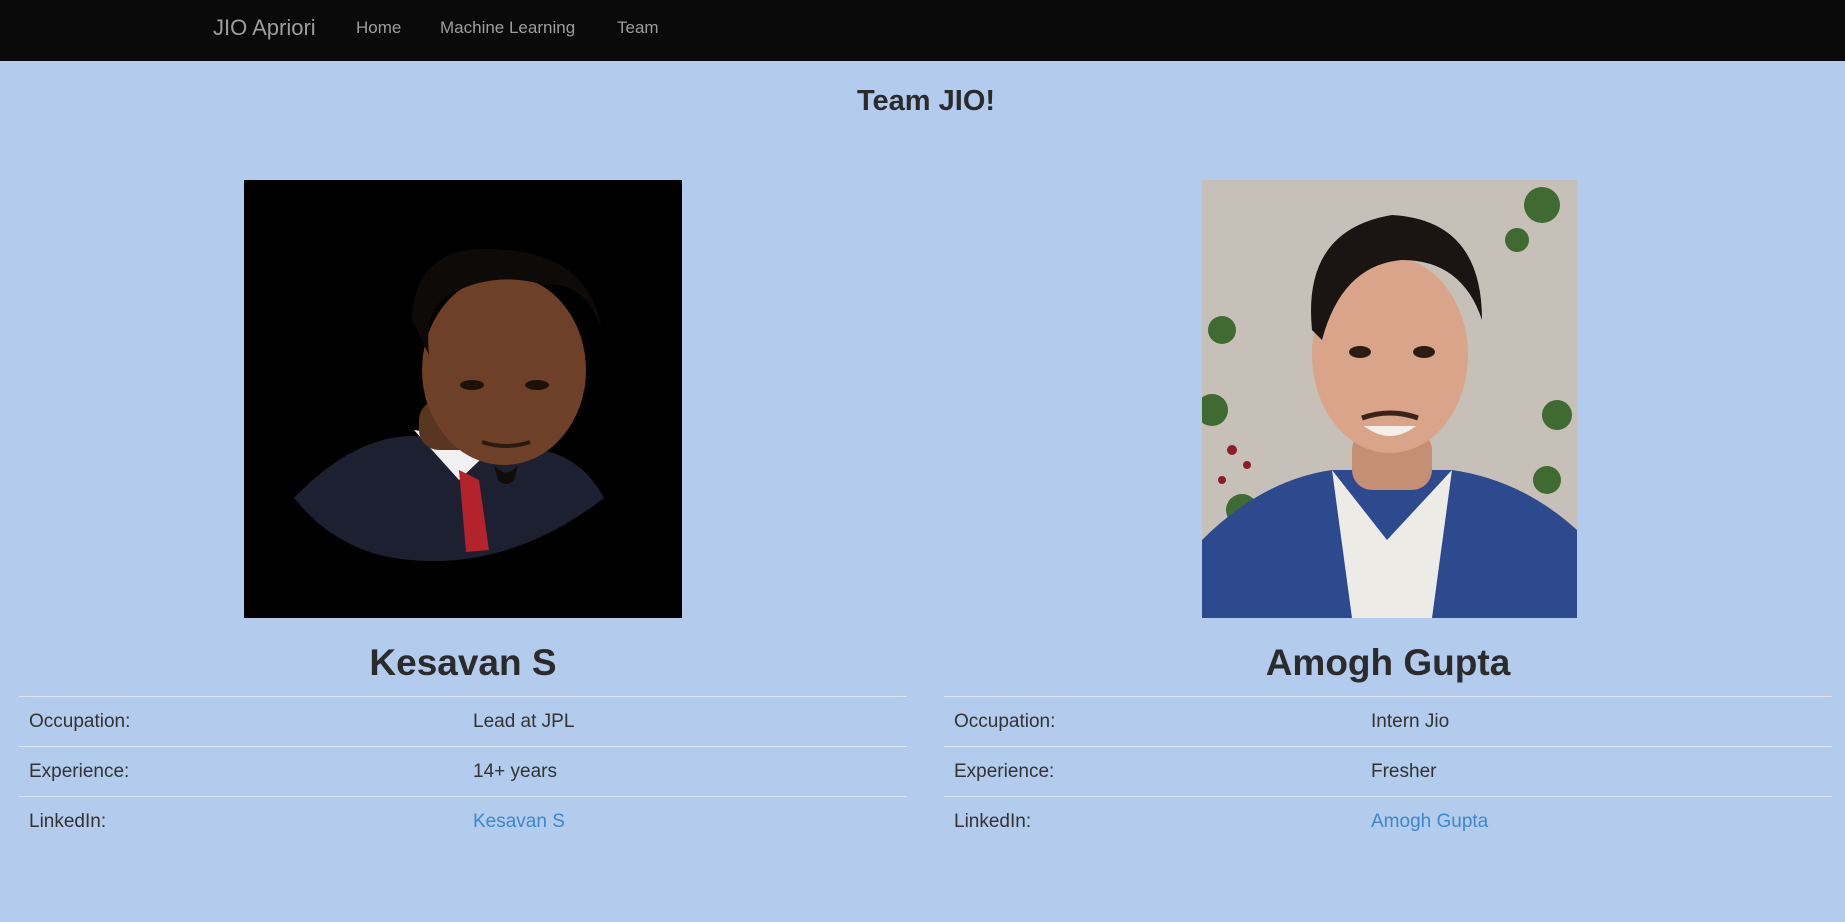 This screenshot has height=922, width=1845. Describe the element at coordinates (926, 101) in the screenshot. I see `page-title: Team JIO!` at that location.